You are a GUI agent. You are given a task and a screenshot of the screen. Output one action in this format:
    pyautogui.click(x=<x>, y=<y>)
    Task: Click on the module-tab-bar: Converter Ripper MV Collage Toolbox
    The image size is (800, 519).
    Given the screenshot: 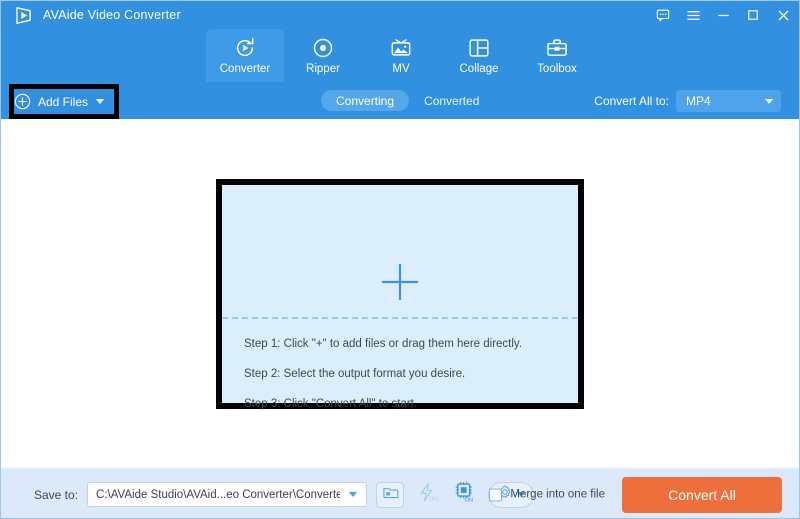 What is the action you would take?
    pyautogui.click(x=400, y=55)
    